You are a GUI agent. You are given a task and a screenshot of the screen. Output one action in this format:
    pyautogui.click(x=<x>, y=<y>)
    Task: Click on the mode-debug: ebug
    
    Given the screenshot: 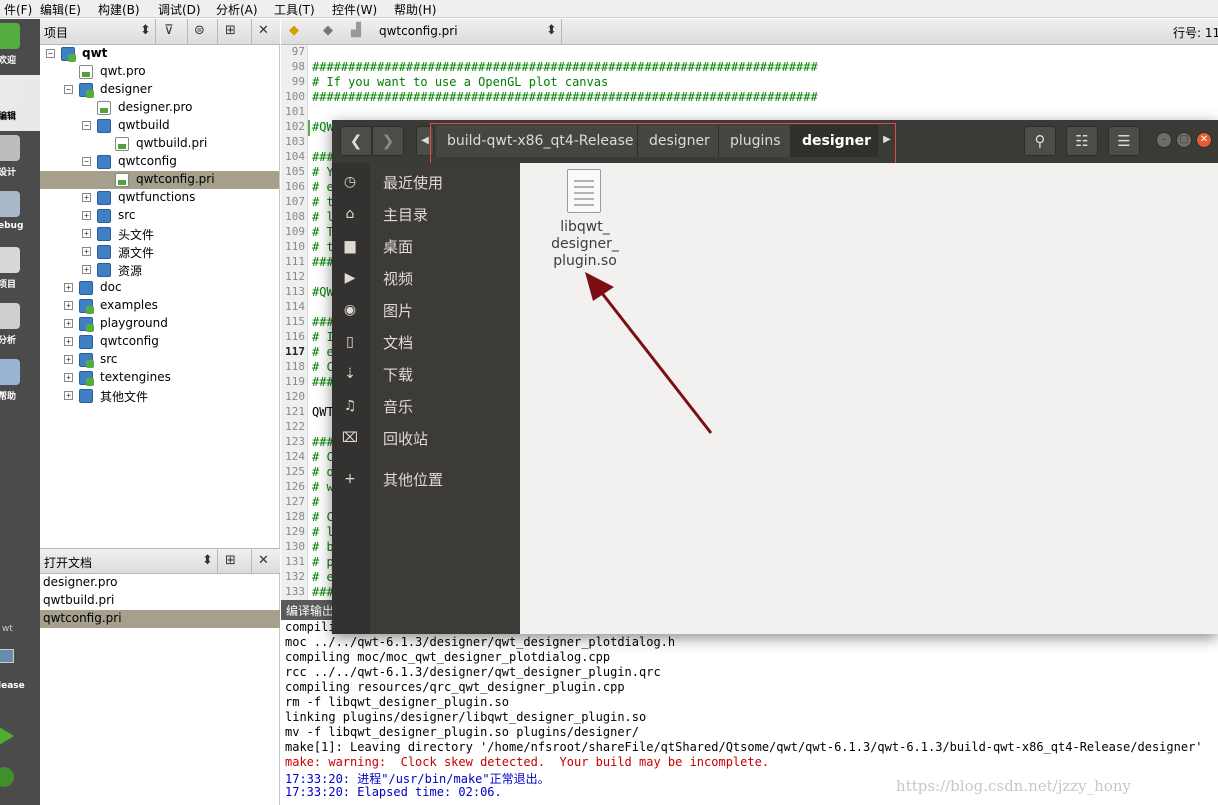 What is the action you would take?
    pyautogui.click(x=20, y=215)
    